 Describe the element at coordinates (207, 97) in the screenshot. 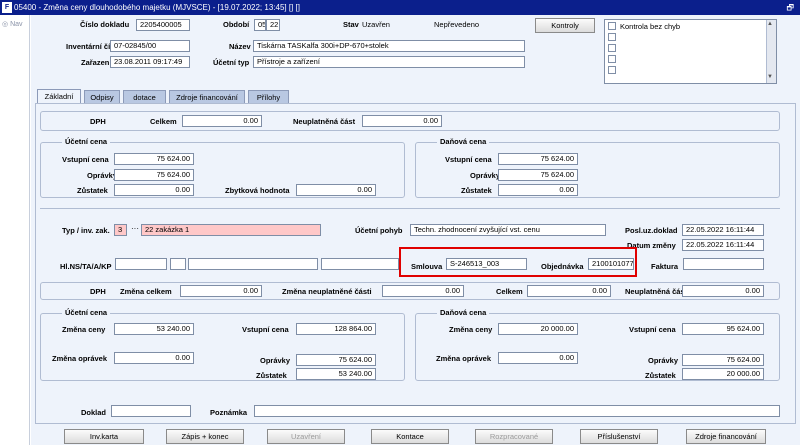

I see `tab-zdroje: Zdroje financování` at that location.